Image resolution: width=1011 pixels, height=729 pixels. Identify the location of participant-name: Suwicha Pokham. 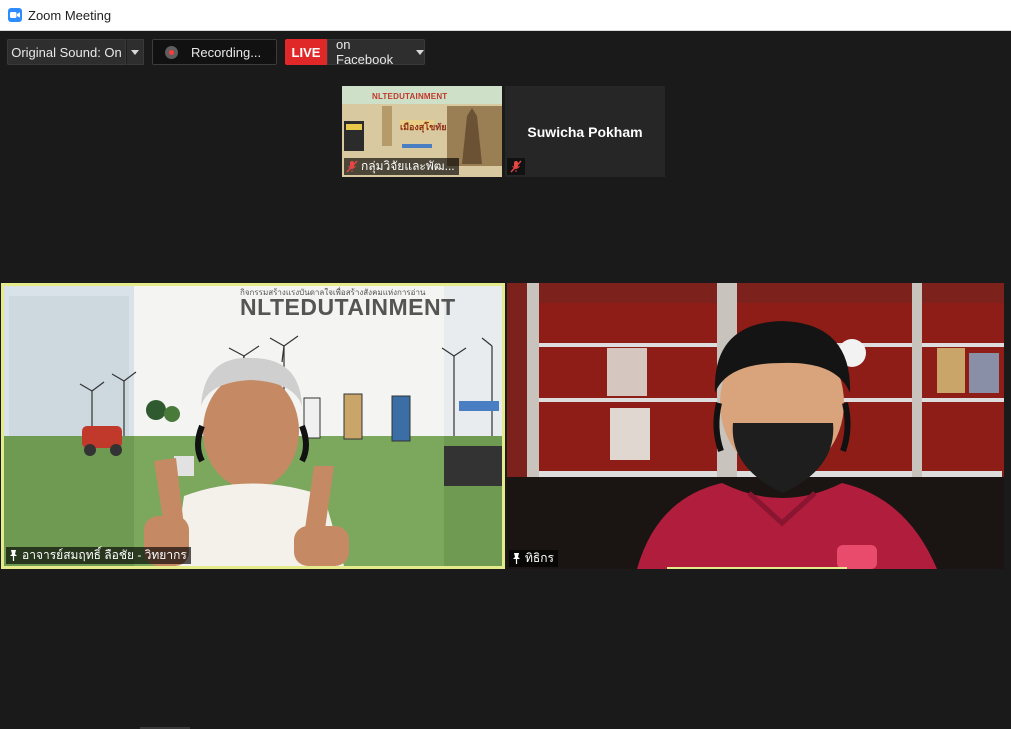
(585, 131).